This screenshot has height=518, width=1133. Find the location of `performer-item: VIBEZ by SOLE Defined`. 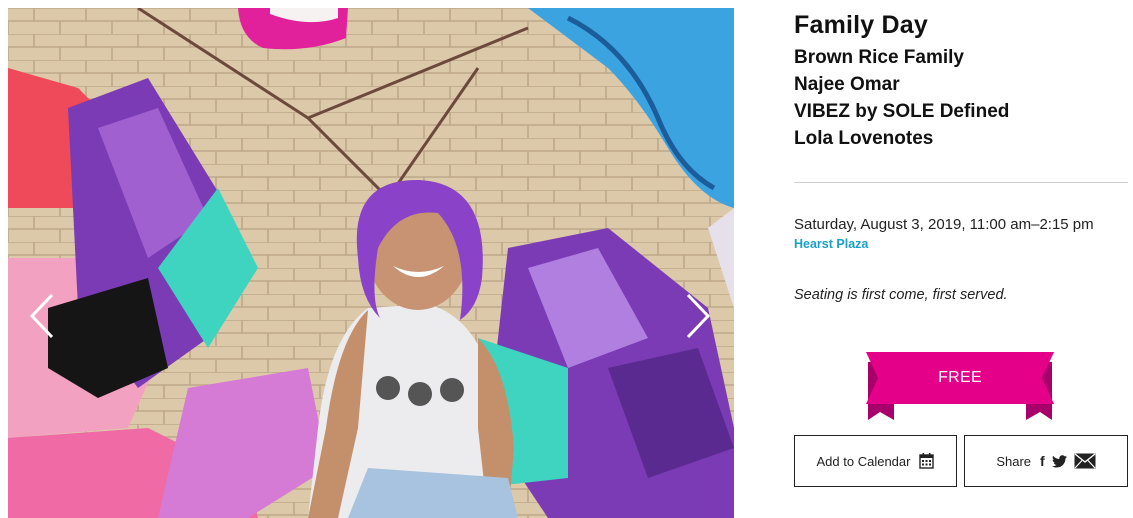

performer-item: VIBEZ by SOLE Defined is located at coordinates (902, 111).